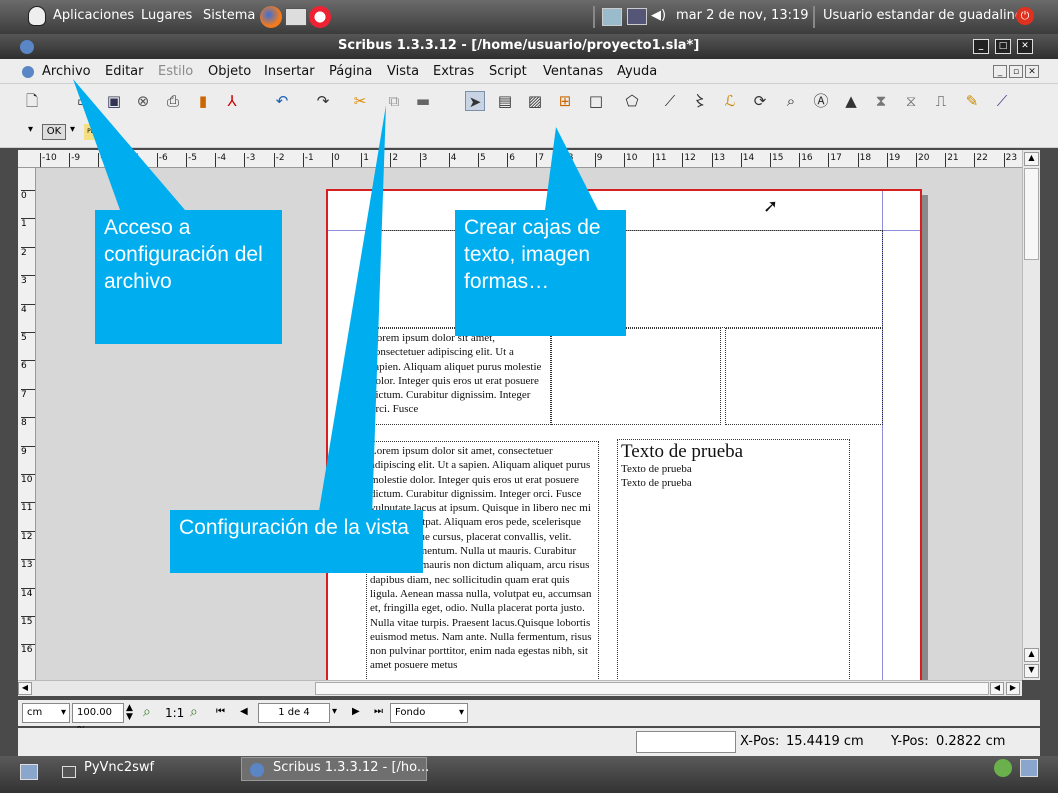 The width and height of the screenshot is (1058, 793). What do you see at coordinates (129, 144) in the screenshot?
I see `callout-pointer-archivo` at bounding box center [129, 144].